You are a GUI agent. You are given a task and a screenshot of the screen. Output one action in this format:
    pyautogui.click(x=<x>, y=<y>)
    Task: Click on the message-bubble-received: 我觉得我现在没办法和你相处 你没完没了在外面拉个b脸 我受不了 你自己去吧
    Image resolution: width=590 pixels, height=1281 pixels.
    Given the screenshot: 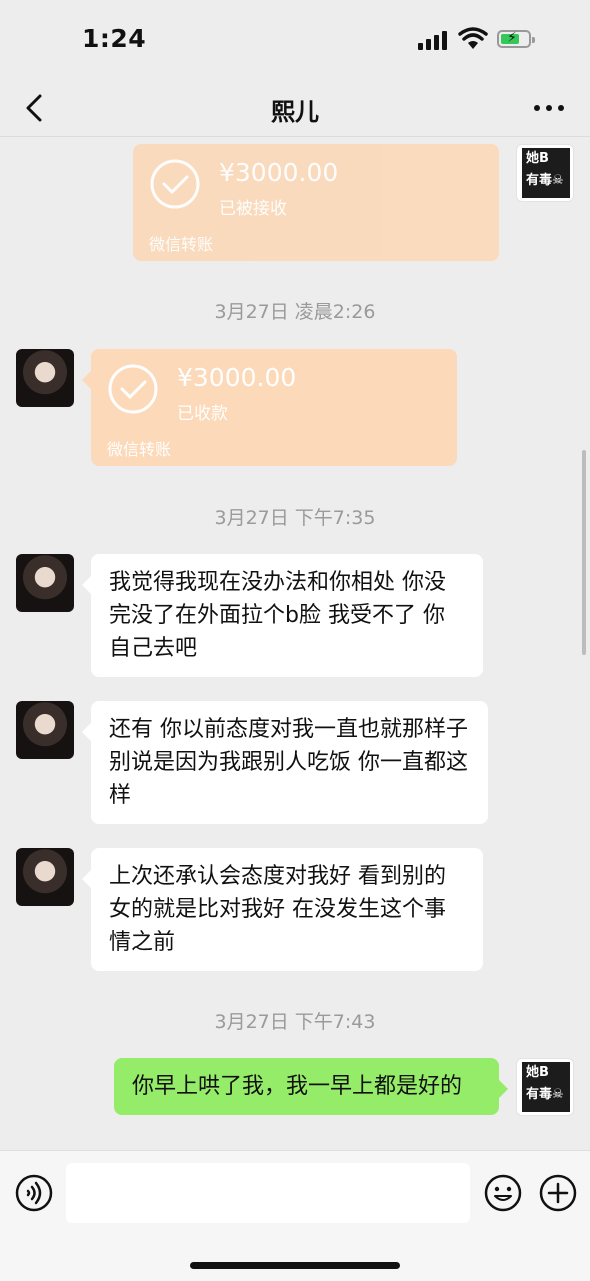 What is the action you would take?
    pyautogui.click(x=282, y=615)
    